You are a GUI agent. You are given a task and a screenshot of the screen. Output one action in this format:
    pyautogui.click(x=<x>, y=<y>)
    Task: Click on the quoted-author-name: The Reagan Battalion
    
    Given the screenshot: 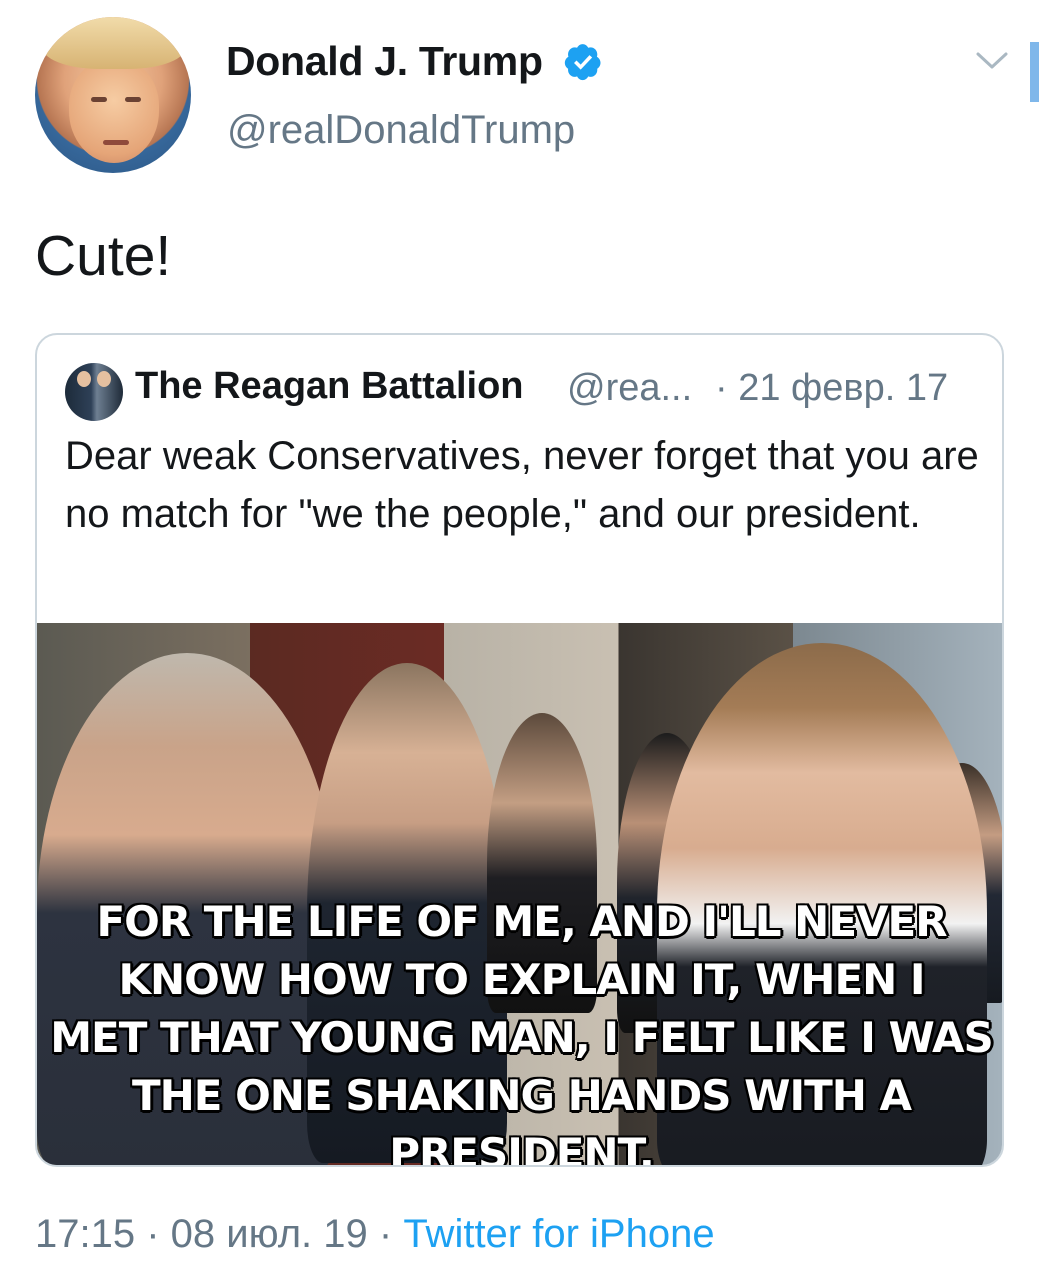 What is the action you would take?
    pyautogui.click(x=329, y=386)
    